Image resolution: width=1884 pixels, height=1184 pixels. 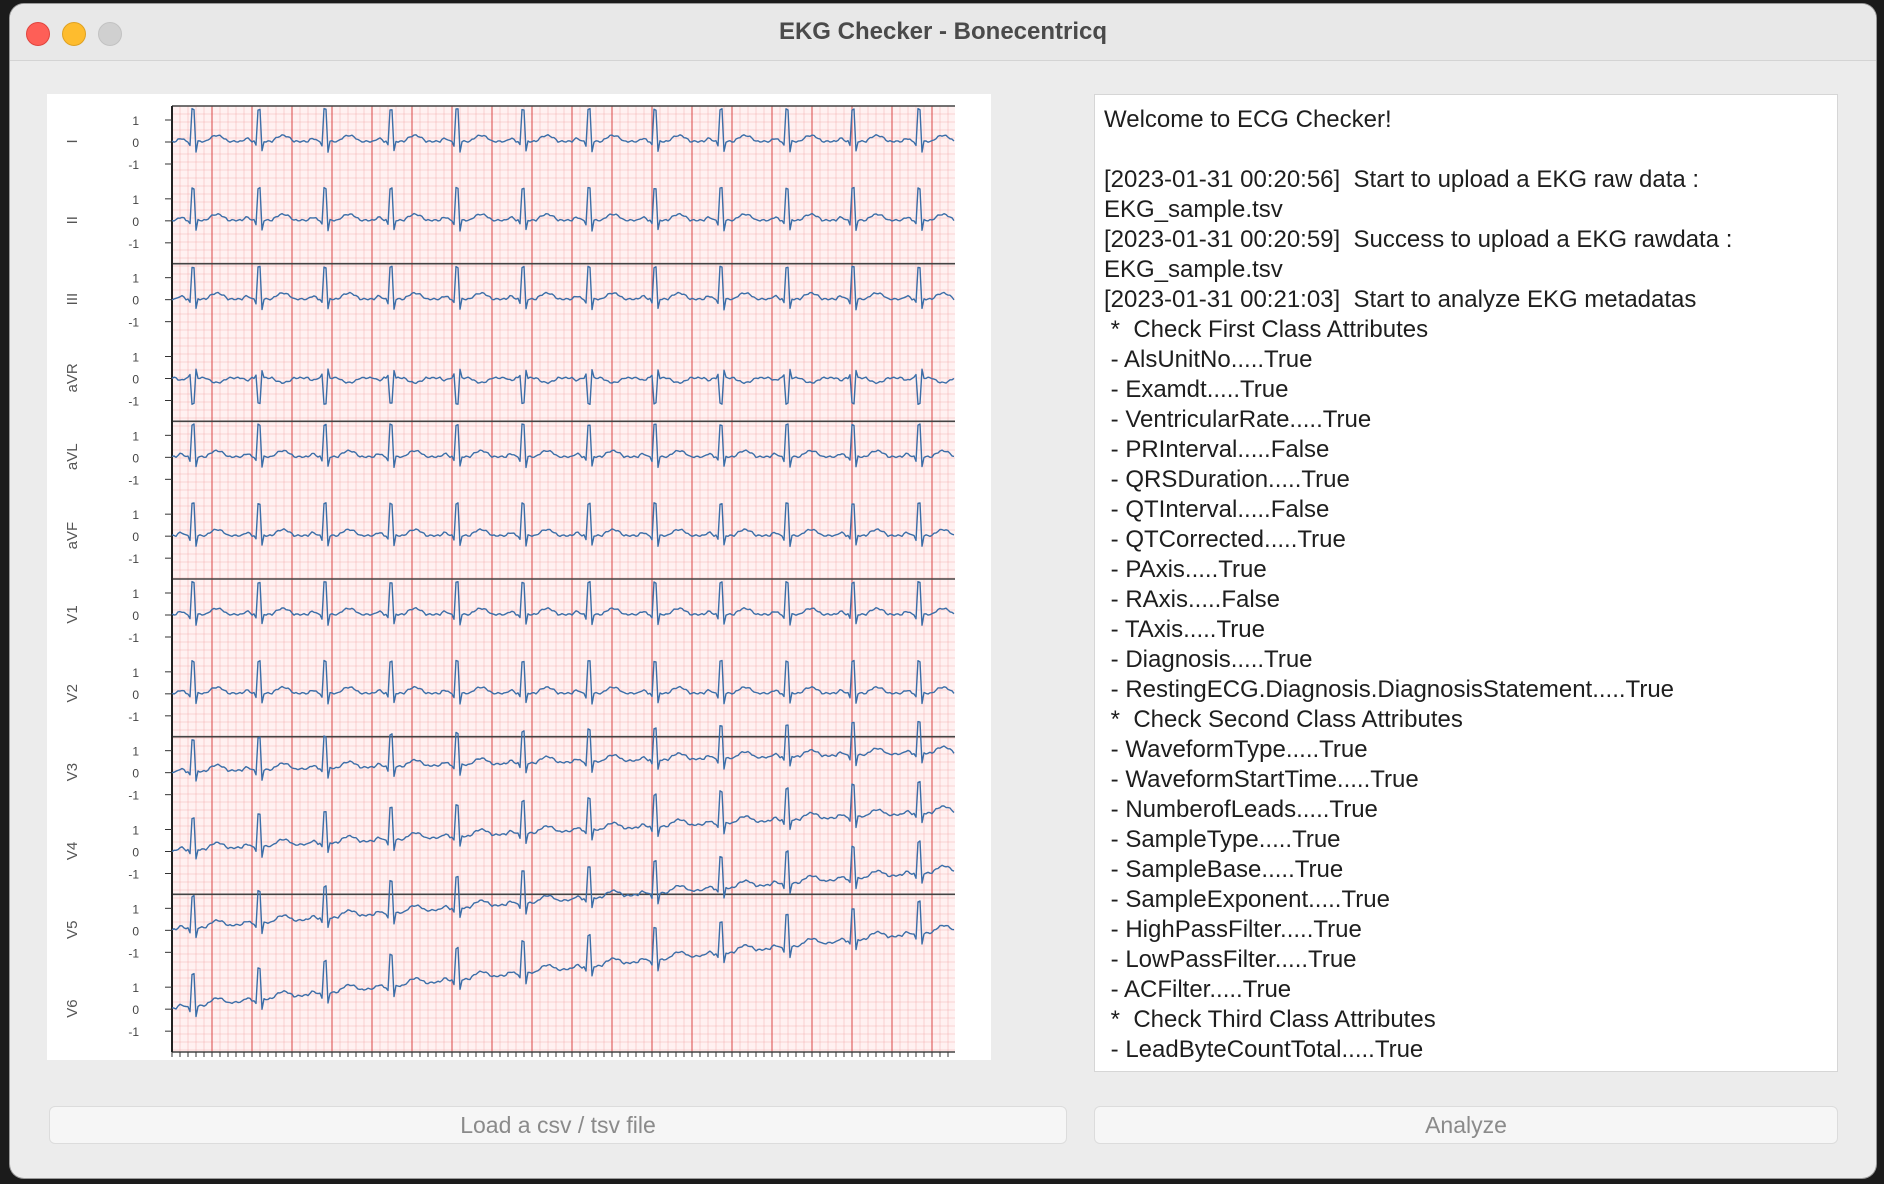 What do you see at coordinates (1233, 929) in the screenshot?
I see `log-line: - HighPassFilter.....True` at bounding box center [1233, 929].